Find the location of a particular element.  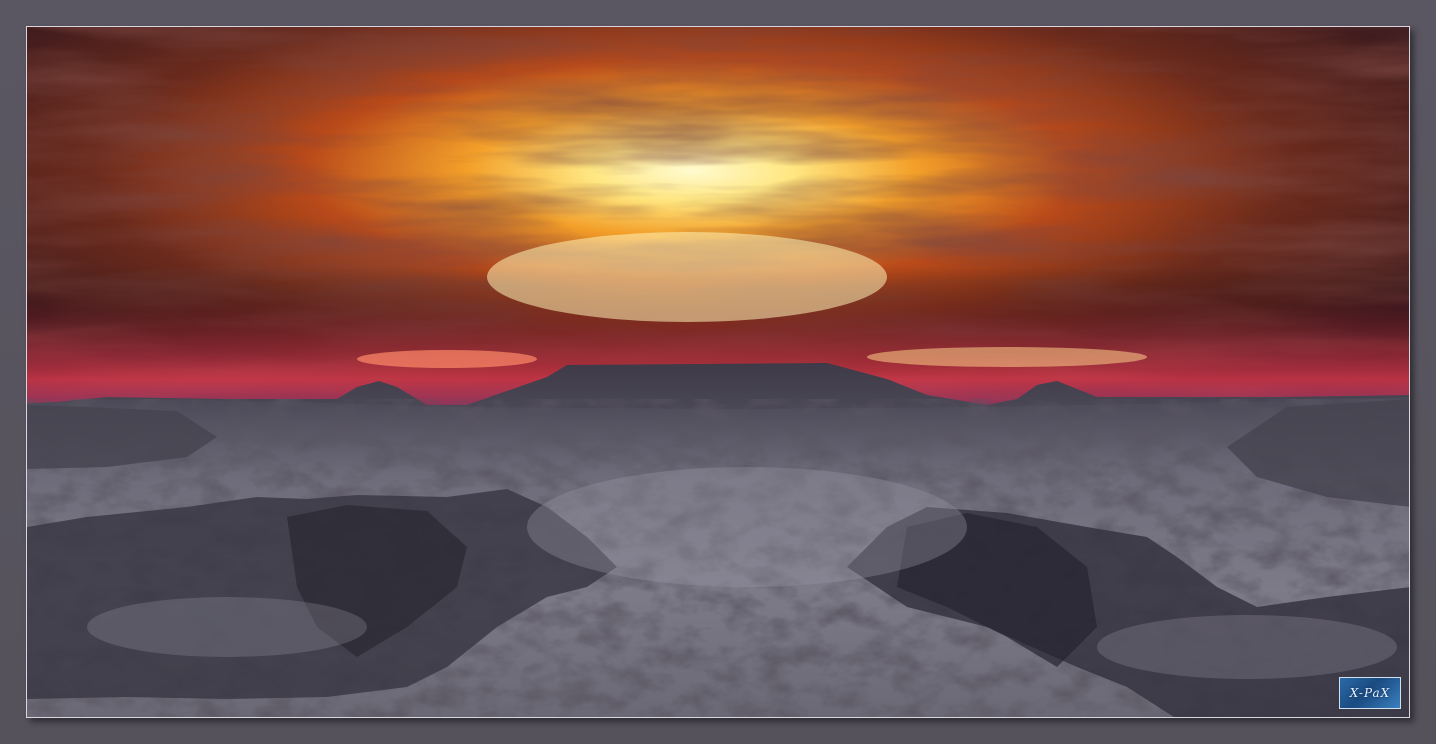

snow-field is located at coordinates (747, 527).